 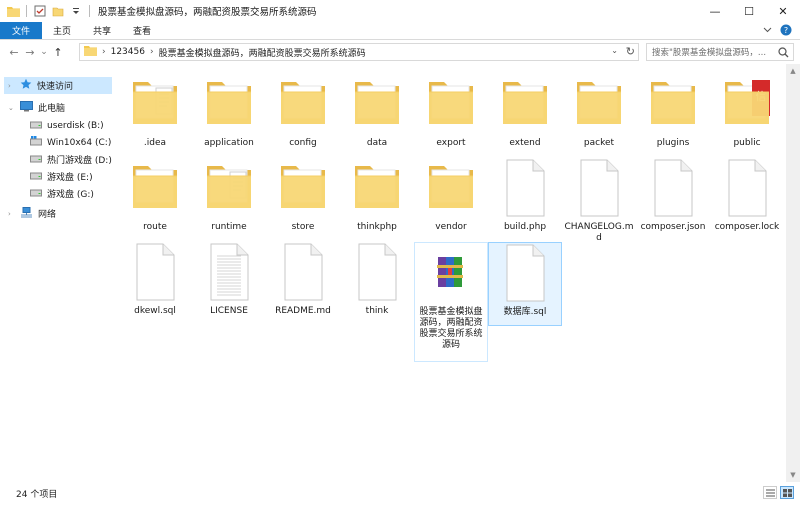 What do you see at coordinates (14, 52) in the screenshot?
I see `back-button: ←` at bounding box center [14, 52].